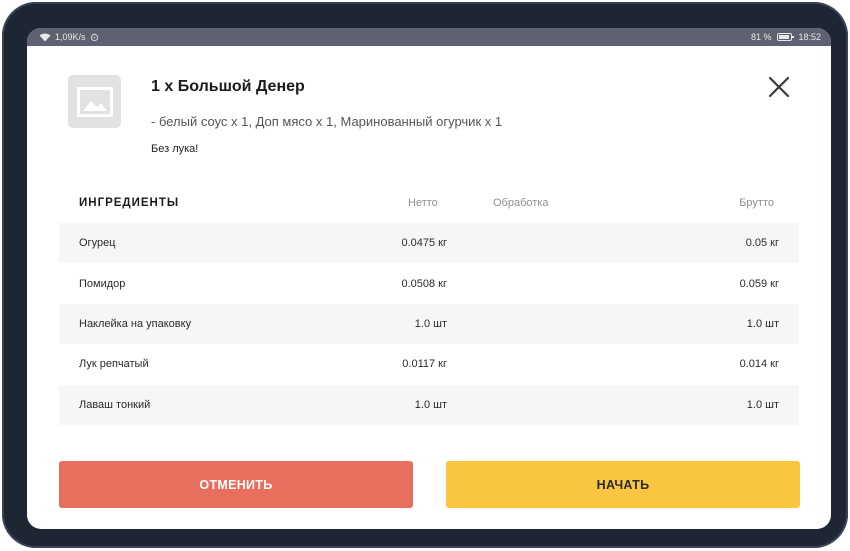  What do you see at coordinates (761, 37) in the screenshot?
I see `battery-level: 81 %` at bounding box center [761, 37].